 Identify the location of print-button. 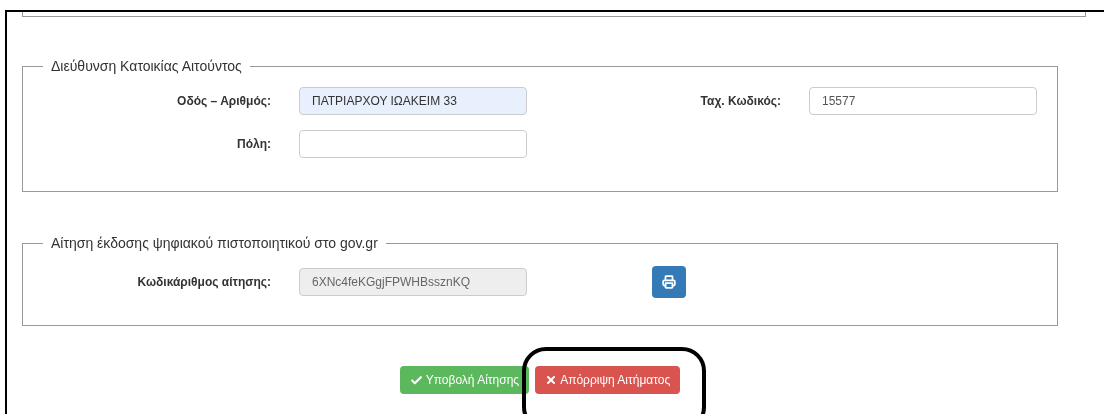
(669, 282).